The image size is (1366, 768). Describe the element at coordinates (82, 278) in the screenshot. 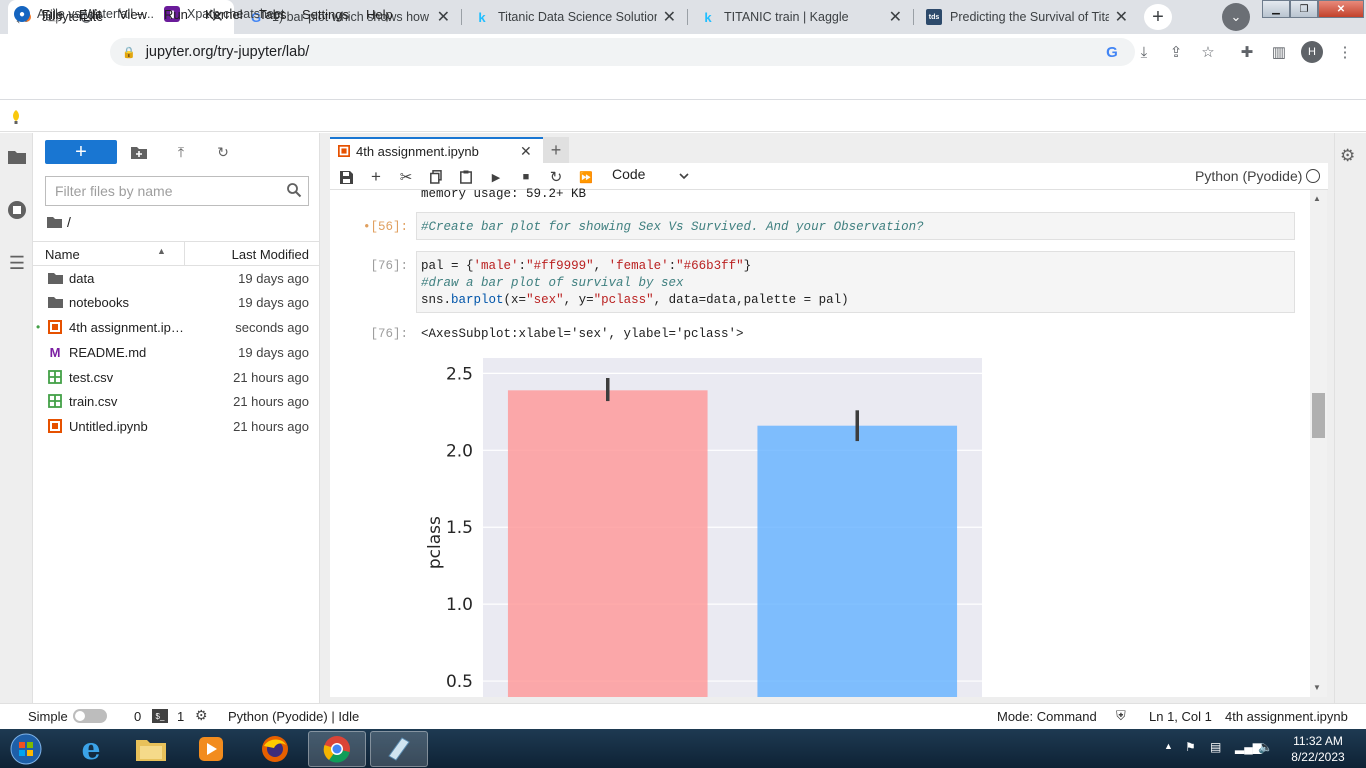

I see `file-name: data` at that location.